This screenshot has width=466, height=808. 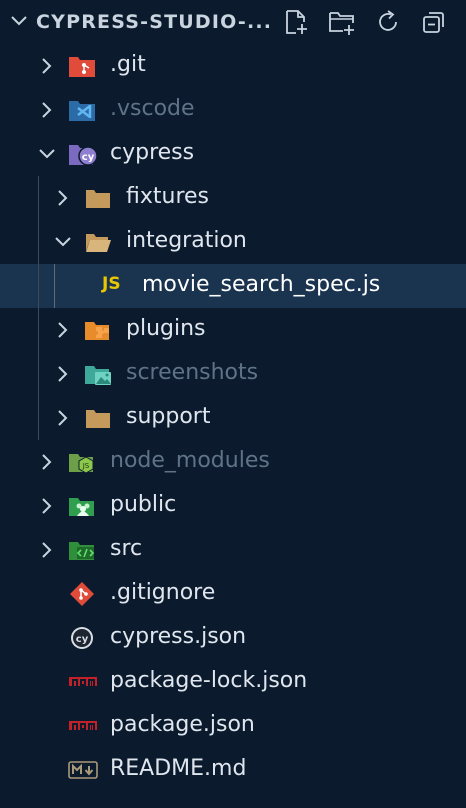 I want to click on js-file-icon: JS, so click(x=111, y=284).